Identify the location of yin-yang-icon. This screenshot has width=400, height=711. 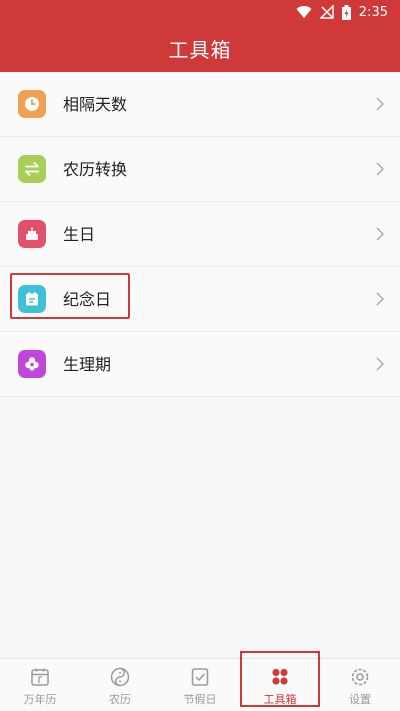
(120, 677).